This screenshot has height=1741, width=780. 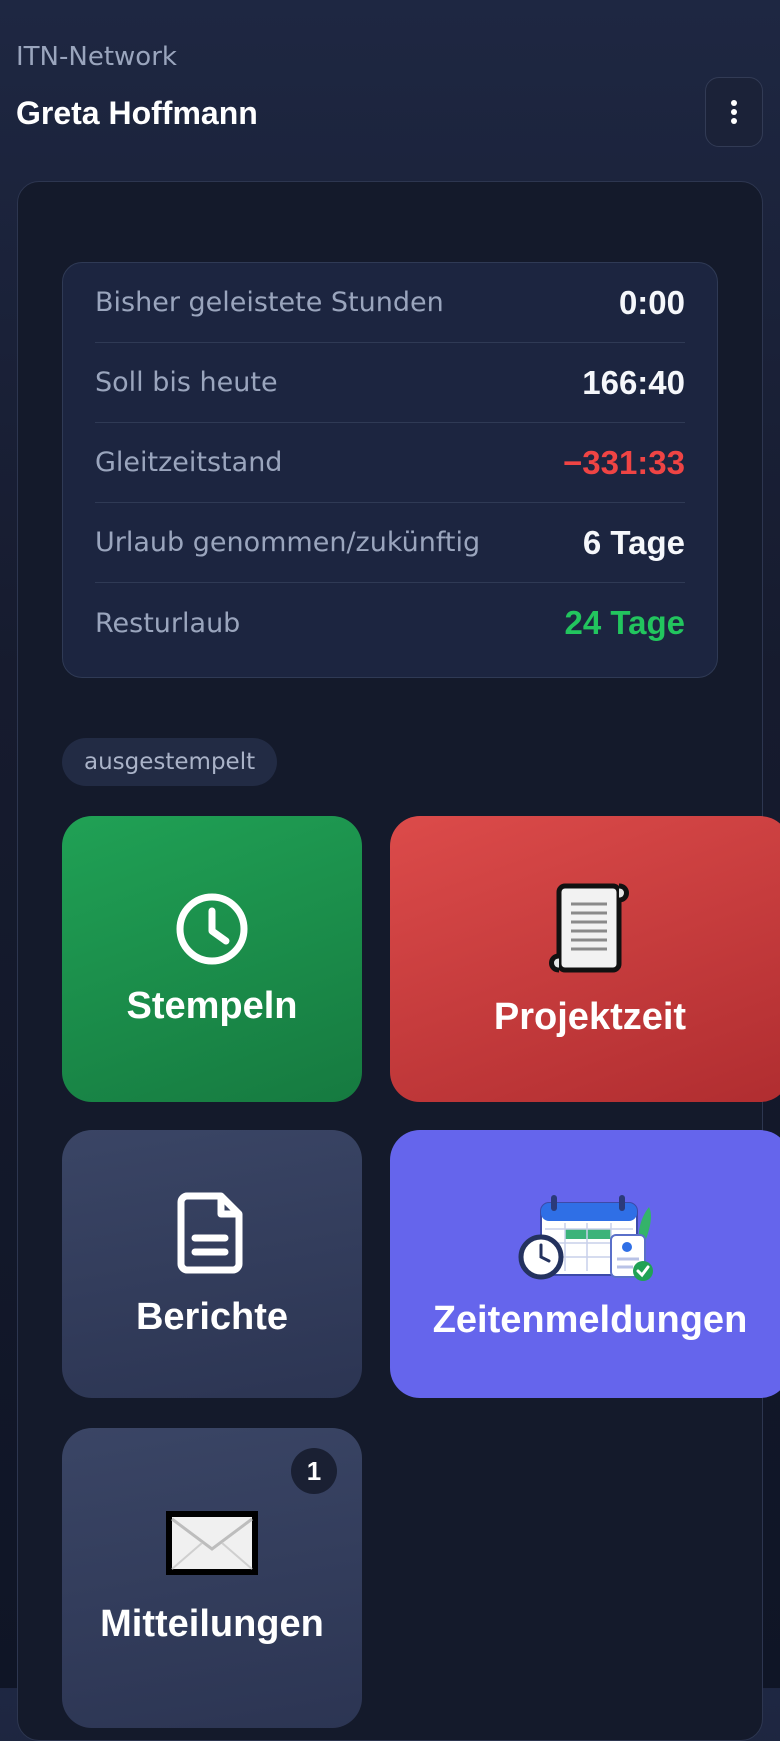 I want to click on tile-label: Stempeln, so click(x=212, y=1005).